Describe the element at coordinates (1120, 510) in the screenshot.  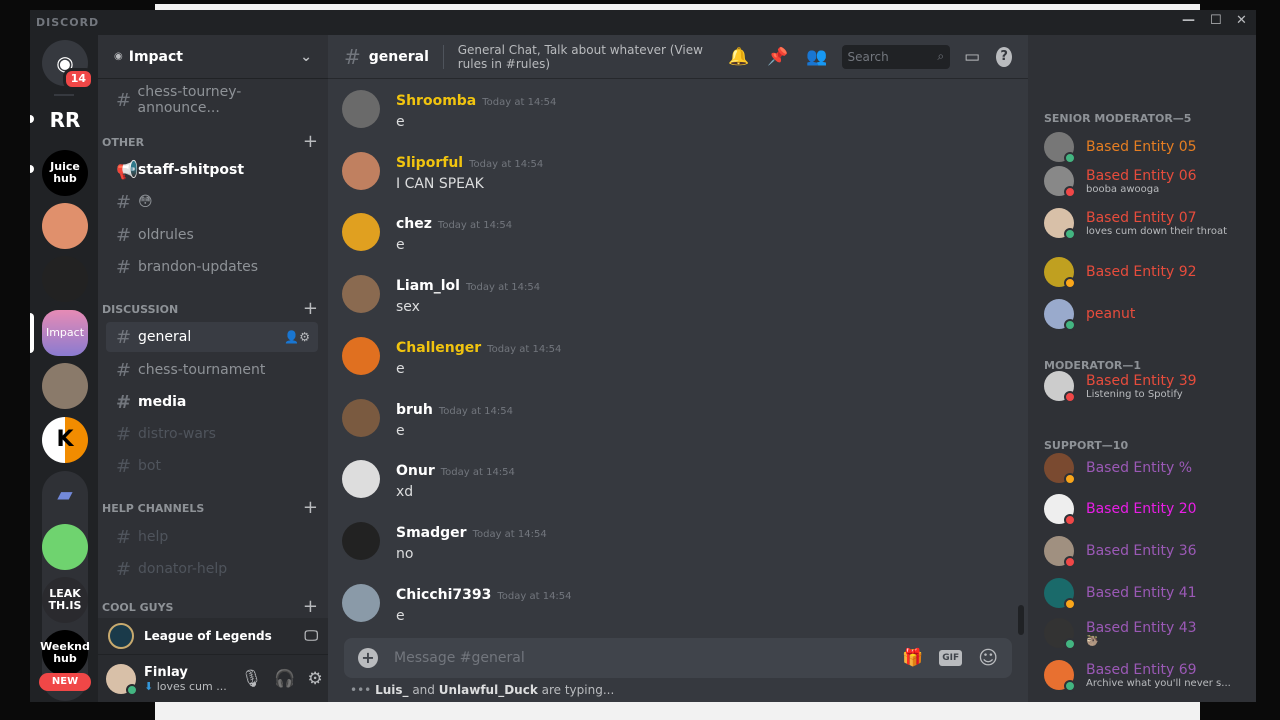
I see `member-item: Based Entity 20` at that location.